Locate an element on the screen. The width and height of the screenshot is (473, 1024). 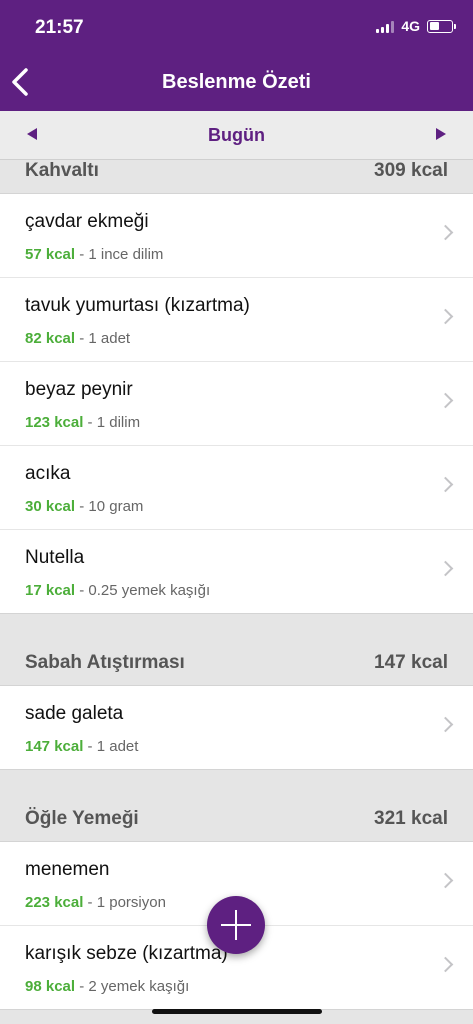
food-kcal: 82 kcal is located at coordinates (50, 338).